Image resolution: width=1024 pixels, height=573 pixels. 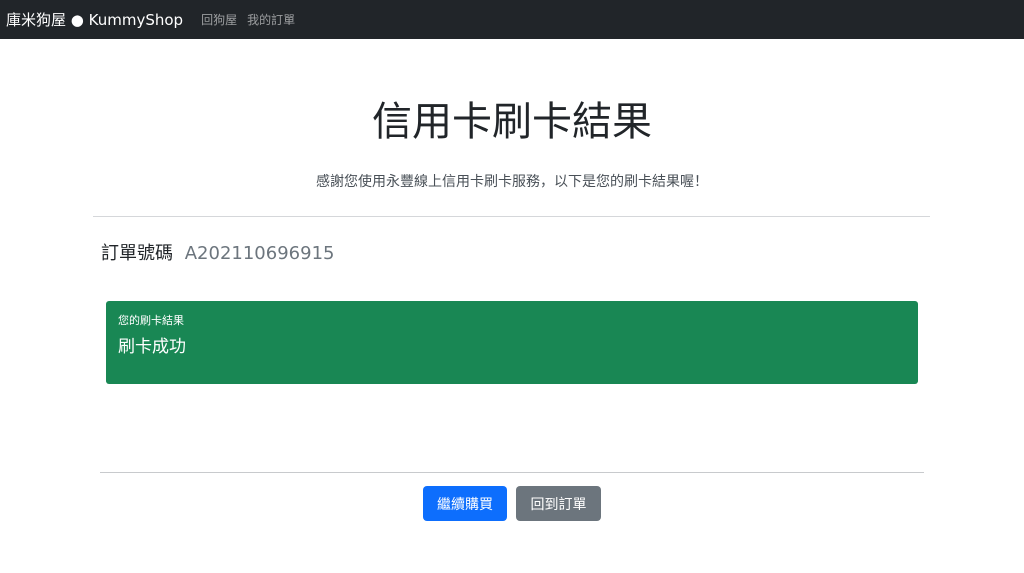 I want to click on order-number-line: 訂單號碼 A202110696915, so click(x=217, y=254).